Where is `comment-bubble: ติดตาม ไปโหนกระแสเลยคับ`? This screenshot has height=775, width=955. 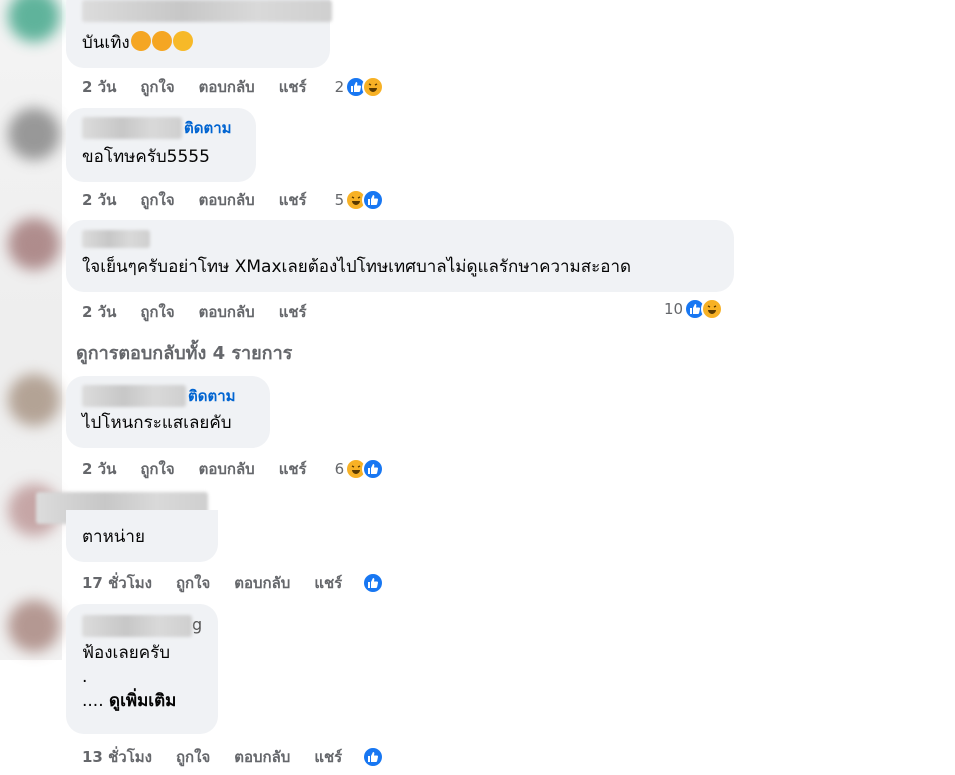
comment-bubble: ติดตาม ไปโหนกระแสเลยคับ is located at coordinates (168, 412).